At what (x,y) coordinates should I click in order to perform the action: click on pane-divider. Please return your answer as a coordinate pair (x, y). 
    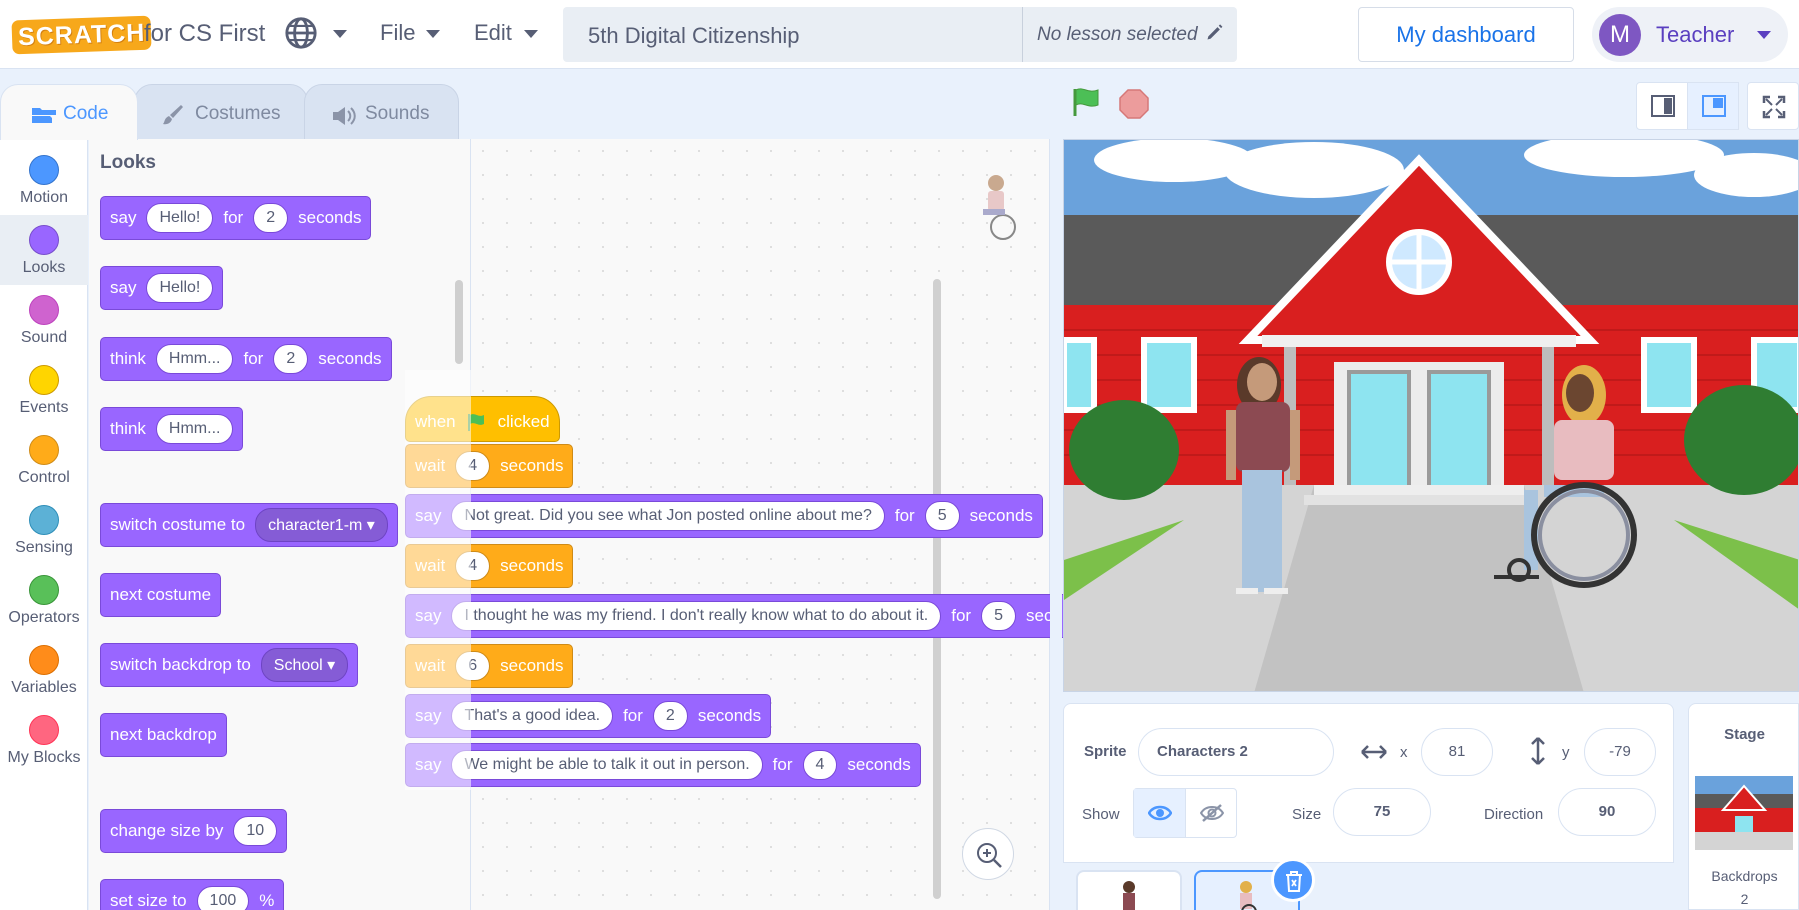
    Looking at the image, I should click on (1056, 524).